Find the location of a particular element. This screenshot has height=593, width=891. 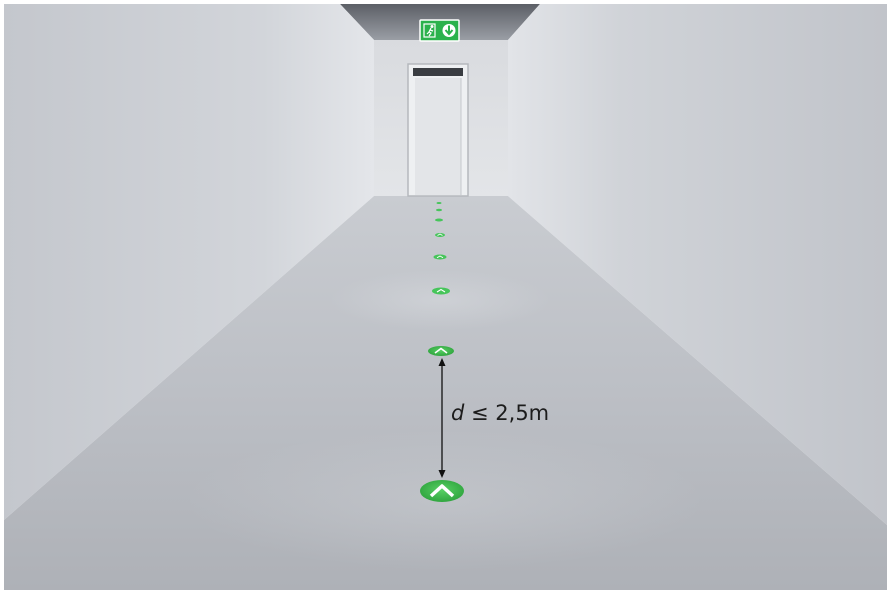

arrow-down-icon is located at coordinates (449, 30).